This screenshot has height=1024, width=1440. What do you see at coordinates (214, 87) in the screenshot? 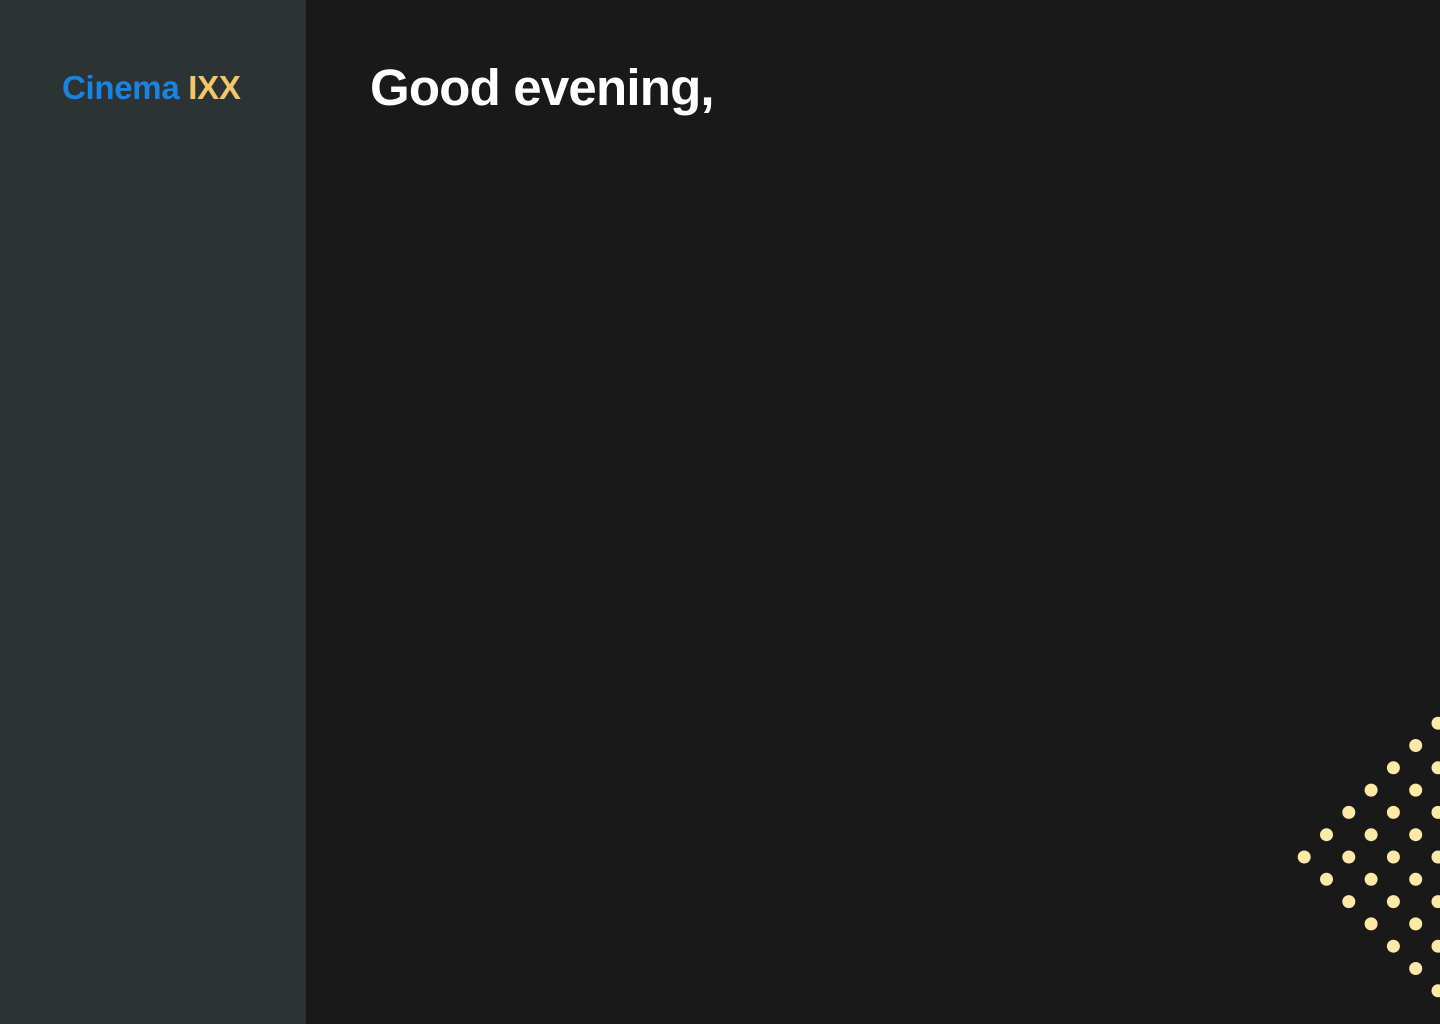
I see `logo-text-accent: IXX` at bounding box center [214, 87].